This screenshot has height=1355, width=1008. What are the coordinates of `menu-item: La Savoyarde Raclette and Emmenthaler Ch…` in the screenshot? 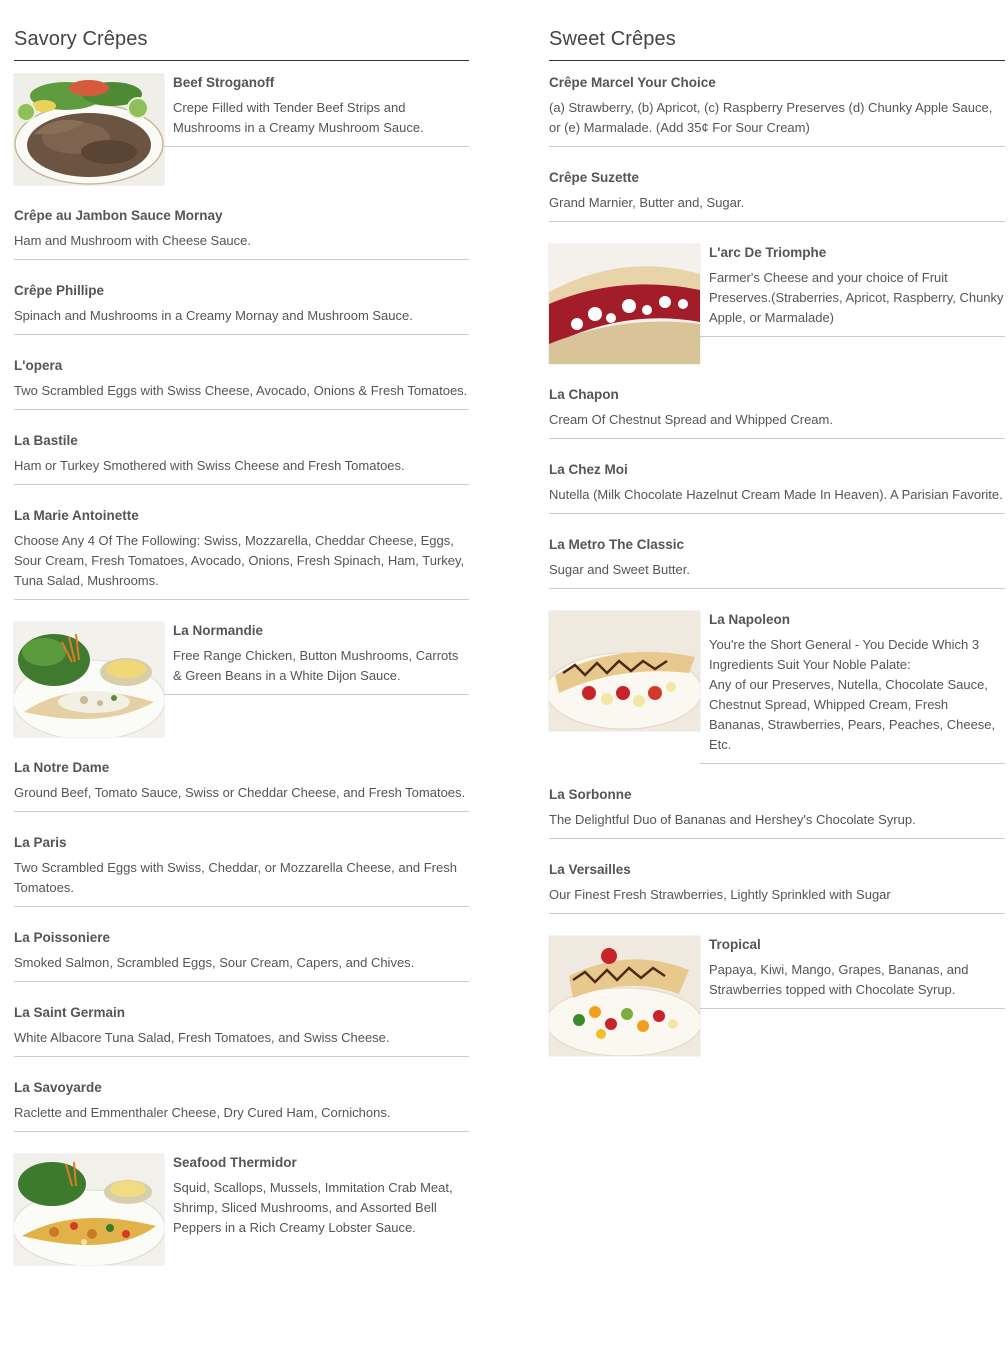 It's located at (241, 1105).